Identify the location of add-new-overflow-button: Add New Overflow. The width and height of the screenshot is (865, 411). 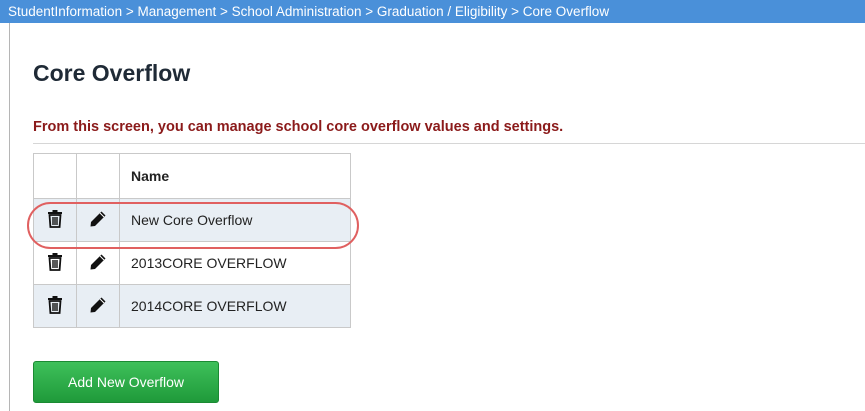
(126, 382).